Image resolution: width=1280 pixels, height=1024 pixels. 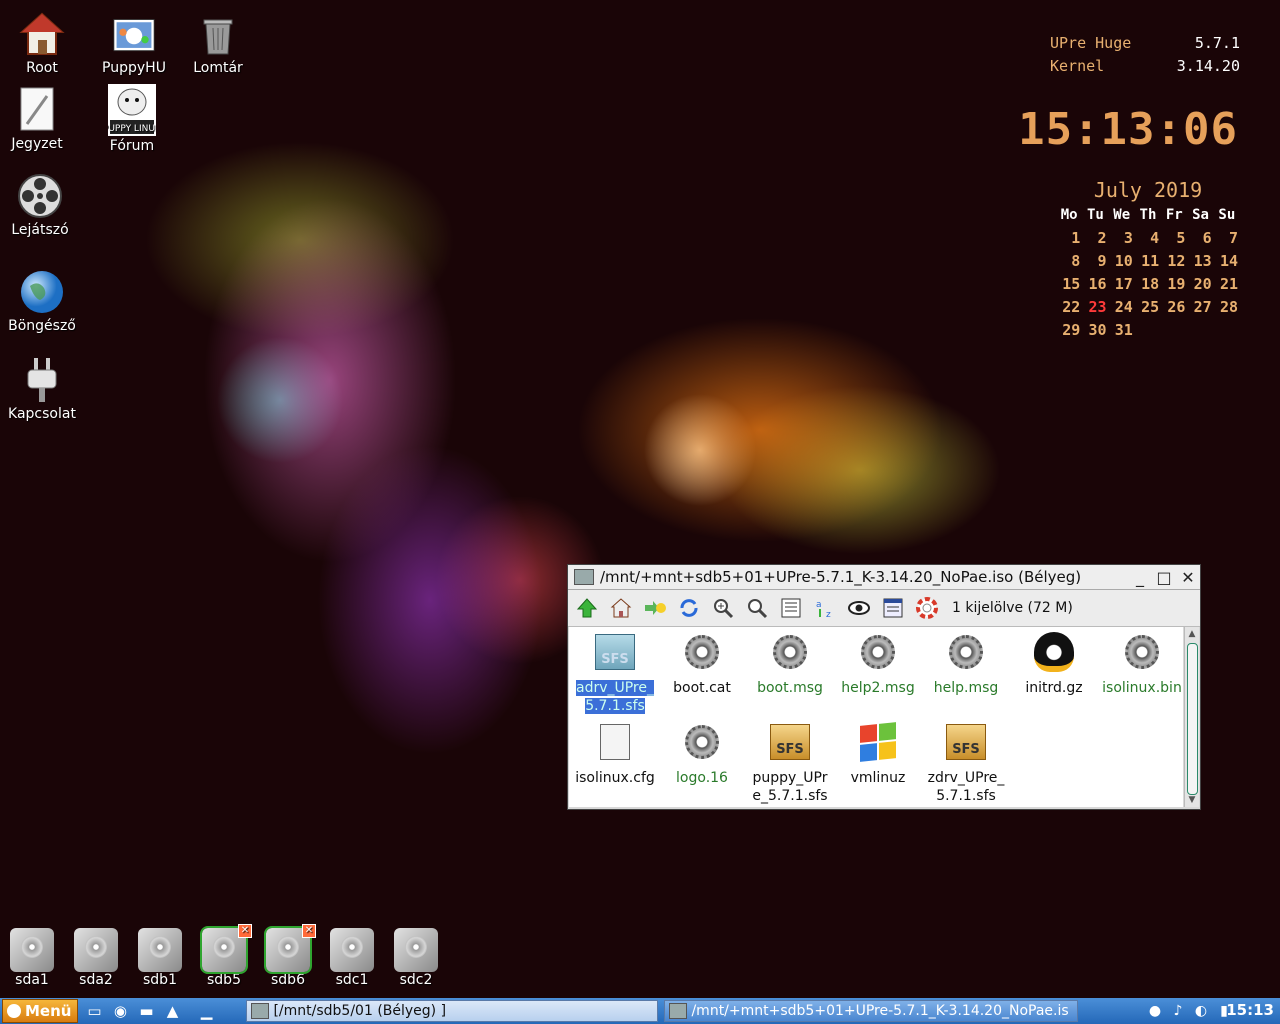 I want to click on drive-label: sda2, so click(x=96, y=980).